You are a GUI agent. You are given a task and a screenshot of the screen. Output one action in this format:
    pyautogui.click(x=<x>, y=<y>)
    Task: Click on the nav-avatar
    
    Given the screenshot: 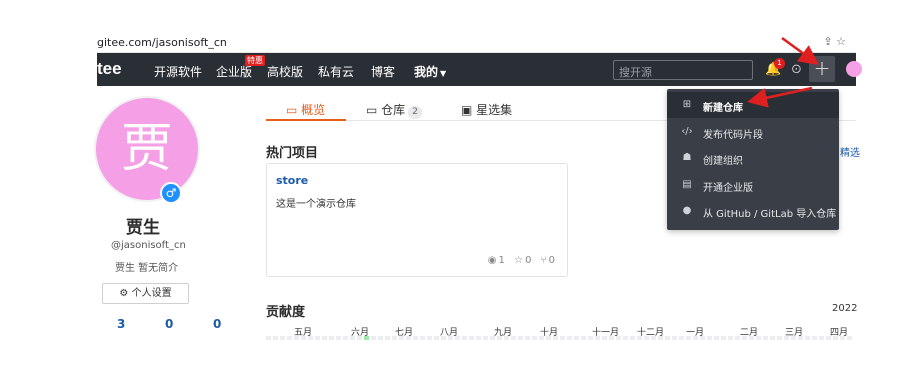 What is the action you would take?
    pyautogui.click(x=854, y=69)
    